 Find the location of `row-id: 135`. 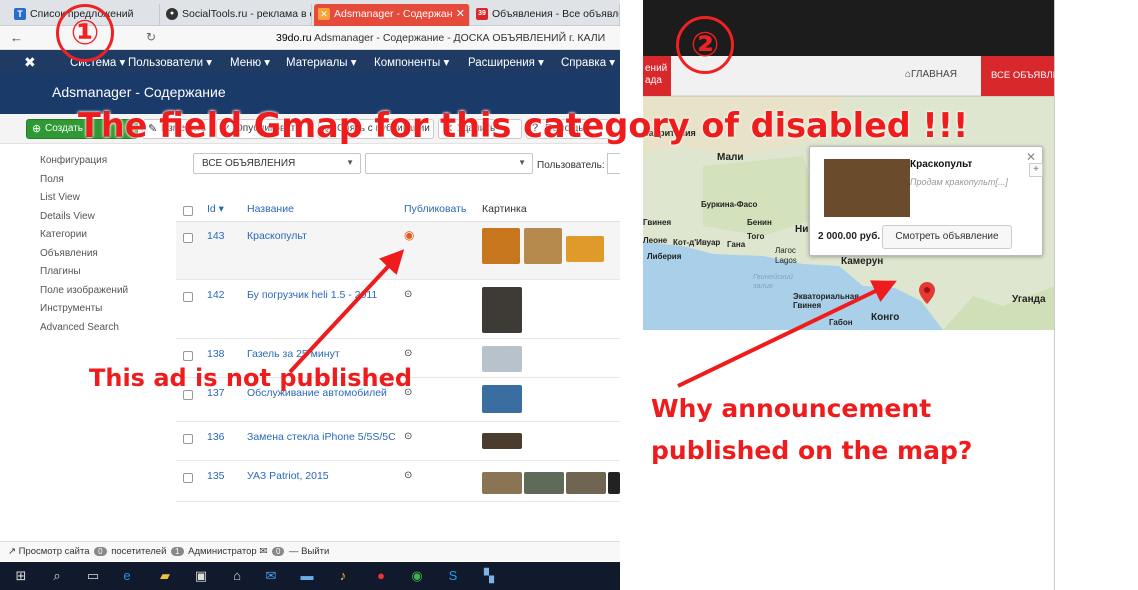

row-id: 135 is located at coordinates (216, 476).